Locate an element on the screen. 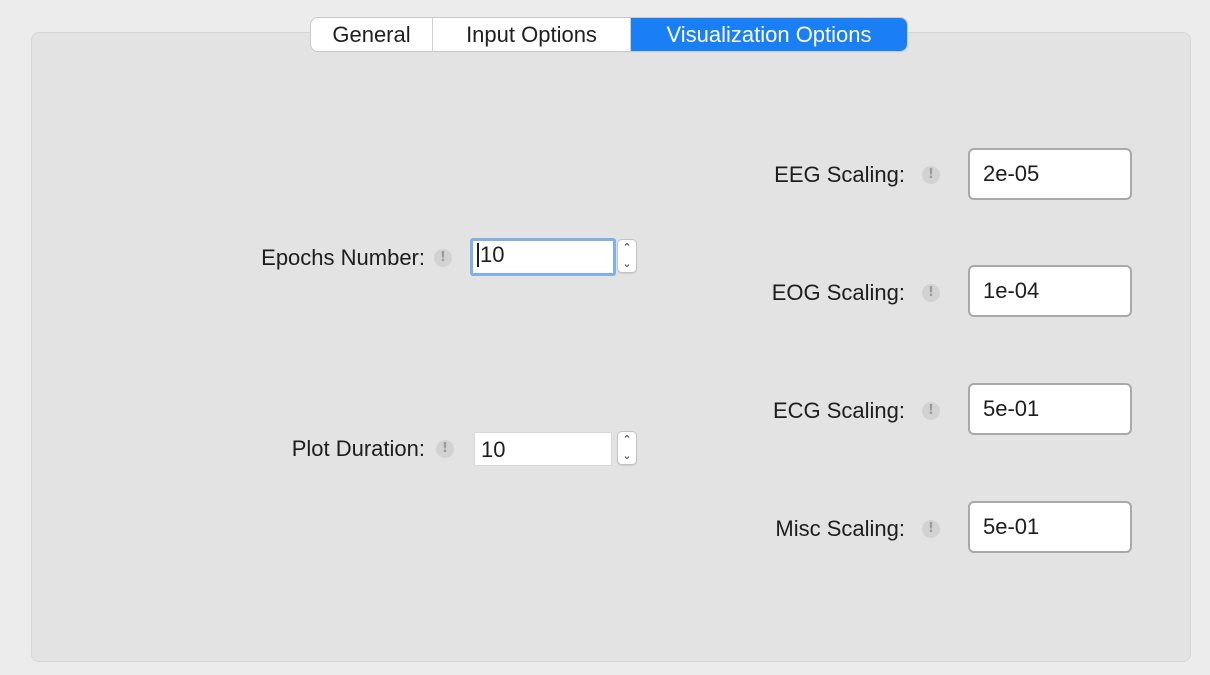 Image resolution: width=1210 pixels, height=675 pixels. eog-scaling-label: EOG Scaling: is located at coordinates (838, 292).